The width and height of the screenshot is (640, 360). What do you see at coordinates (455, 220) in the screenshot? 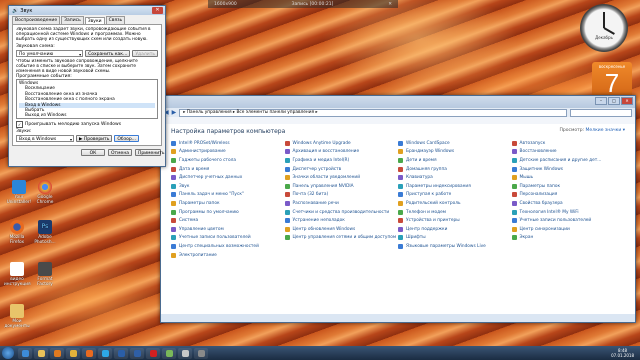
I see `control-panel-item: Устройства и принтеры` at bounding box center [455, 220].